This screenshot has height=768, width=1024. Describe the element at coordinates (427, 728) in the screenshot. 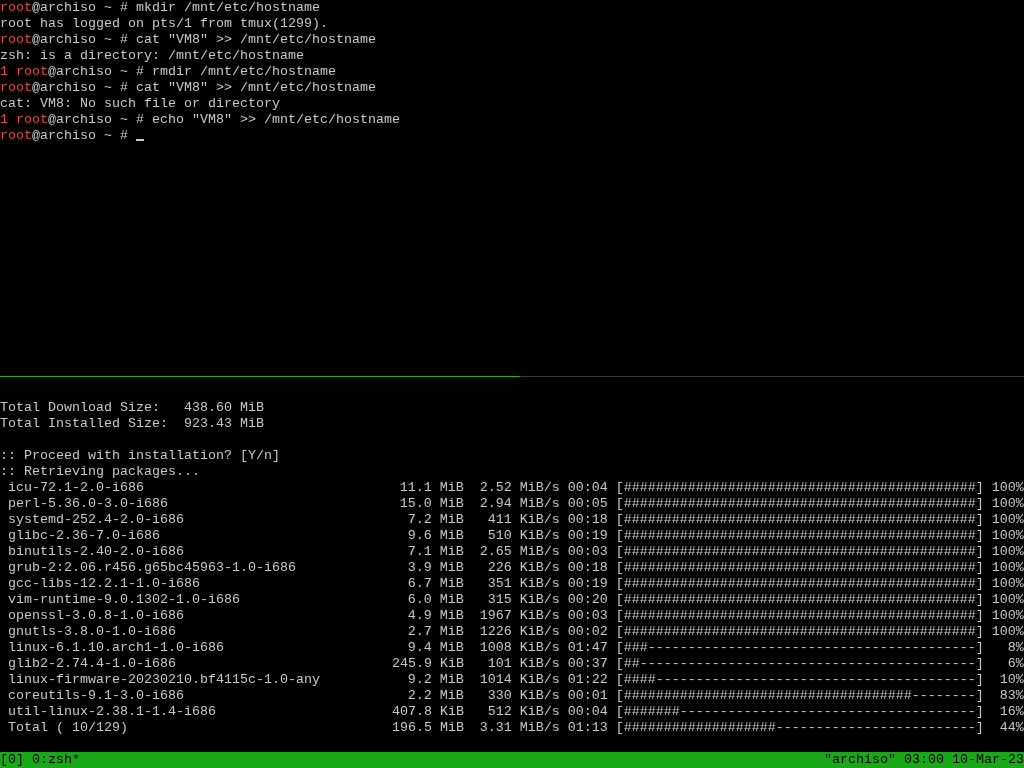

I see `download-size: 196.5 MiB` at that location.